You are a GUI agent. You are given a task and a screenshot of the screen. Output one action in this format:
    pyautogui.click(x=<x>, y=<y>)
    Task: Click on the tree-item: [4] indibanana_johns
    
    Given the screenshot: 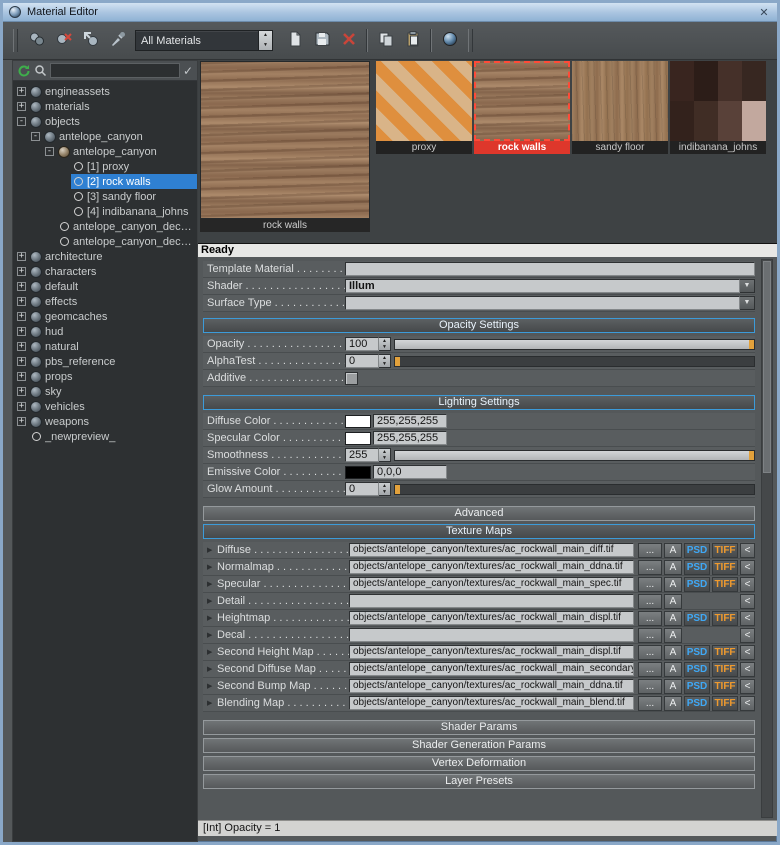 What is the action you would take?
    pyautogui.click(x=105, y=211)
    